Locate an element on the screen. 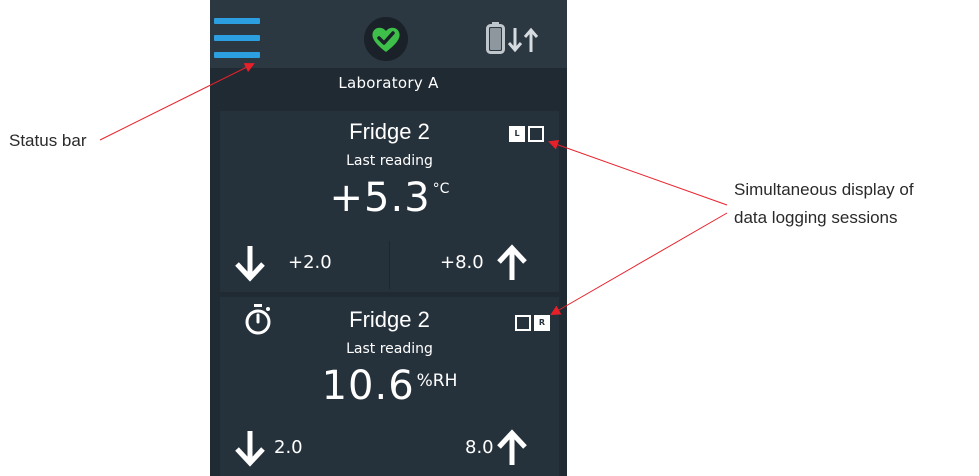 The height and width of the screenshot is (476, 979). reading-value: 10.6 %RH is located at coordinates (389, 386).